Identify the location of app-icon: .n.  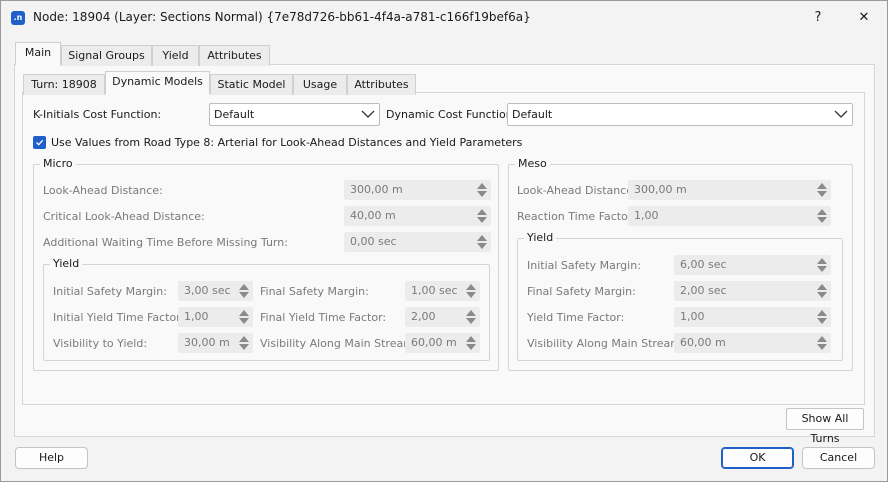
(18, 18).